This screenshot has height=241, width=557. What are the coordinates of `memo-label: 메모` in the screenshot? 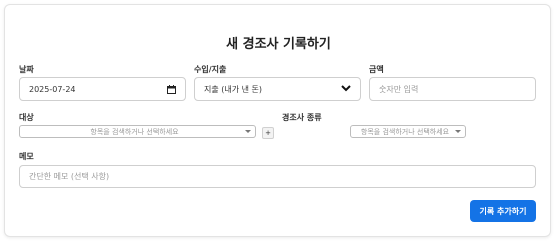 It's located at (26, 156).